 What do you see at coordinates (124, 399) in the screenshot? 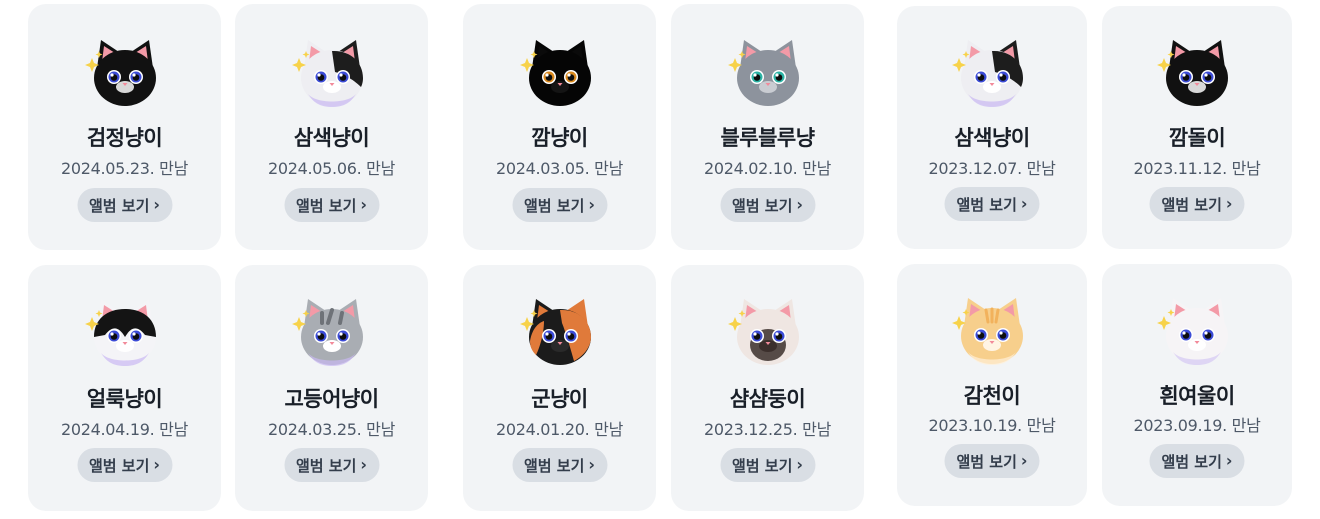
I see `cat-name: 얼룩냥이` at bounding box center [124, 399].